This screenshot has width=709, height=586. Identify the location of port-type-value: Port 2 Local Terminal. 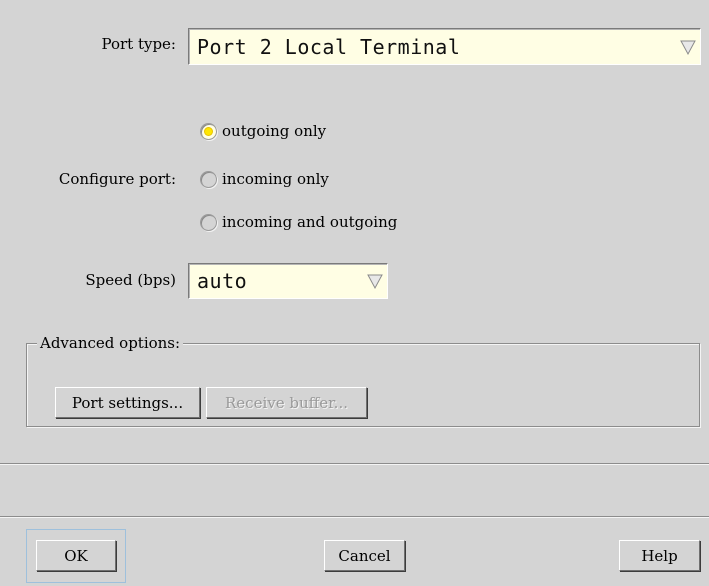
(329, 46).